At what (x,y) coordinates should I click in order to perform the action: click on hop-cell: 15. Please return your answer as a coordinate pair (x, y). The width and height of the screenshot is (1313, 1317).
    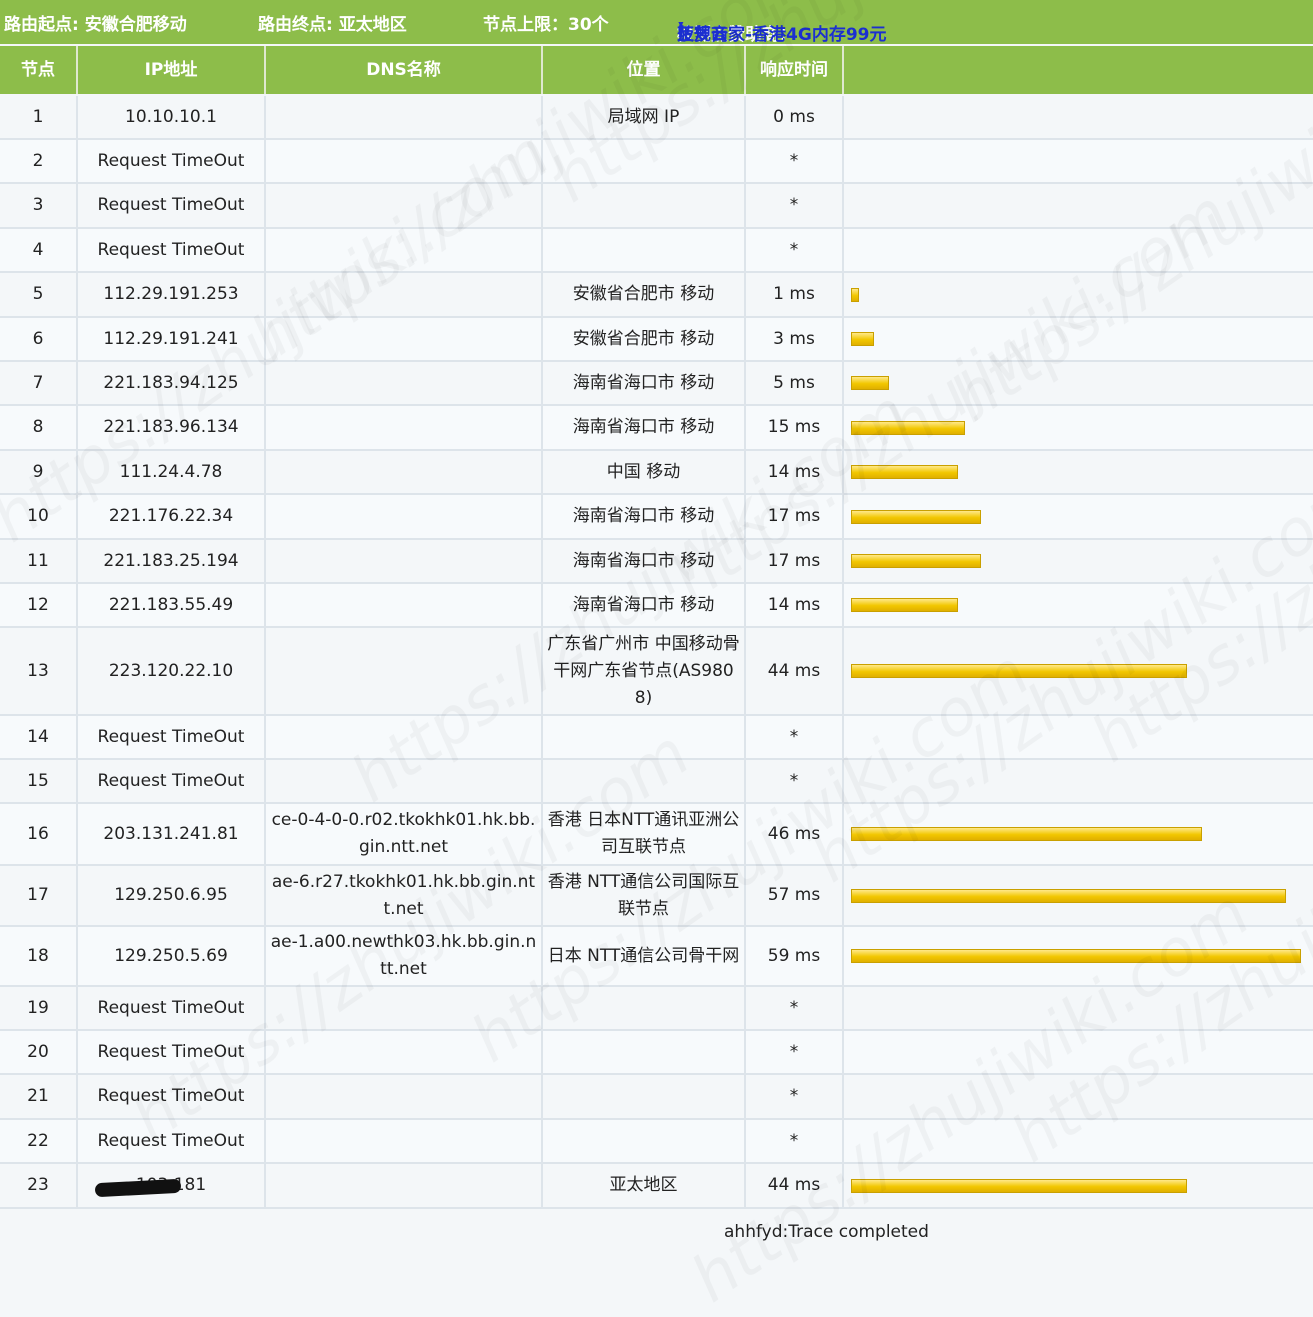
    Looking at the image, I should click on (39, 781).